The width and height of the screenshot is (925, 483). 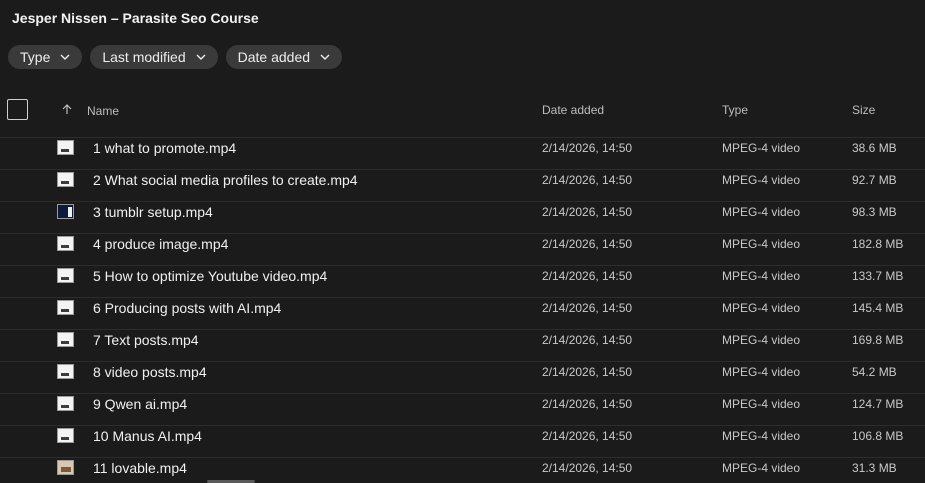 What do you see at coordinates (35, 57) in the screenshot?
I see `filter-label: Type` at bounding box center [35, 57].